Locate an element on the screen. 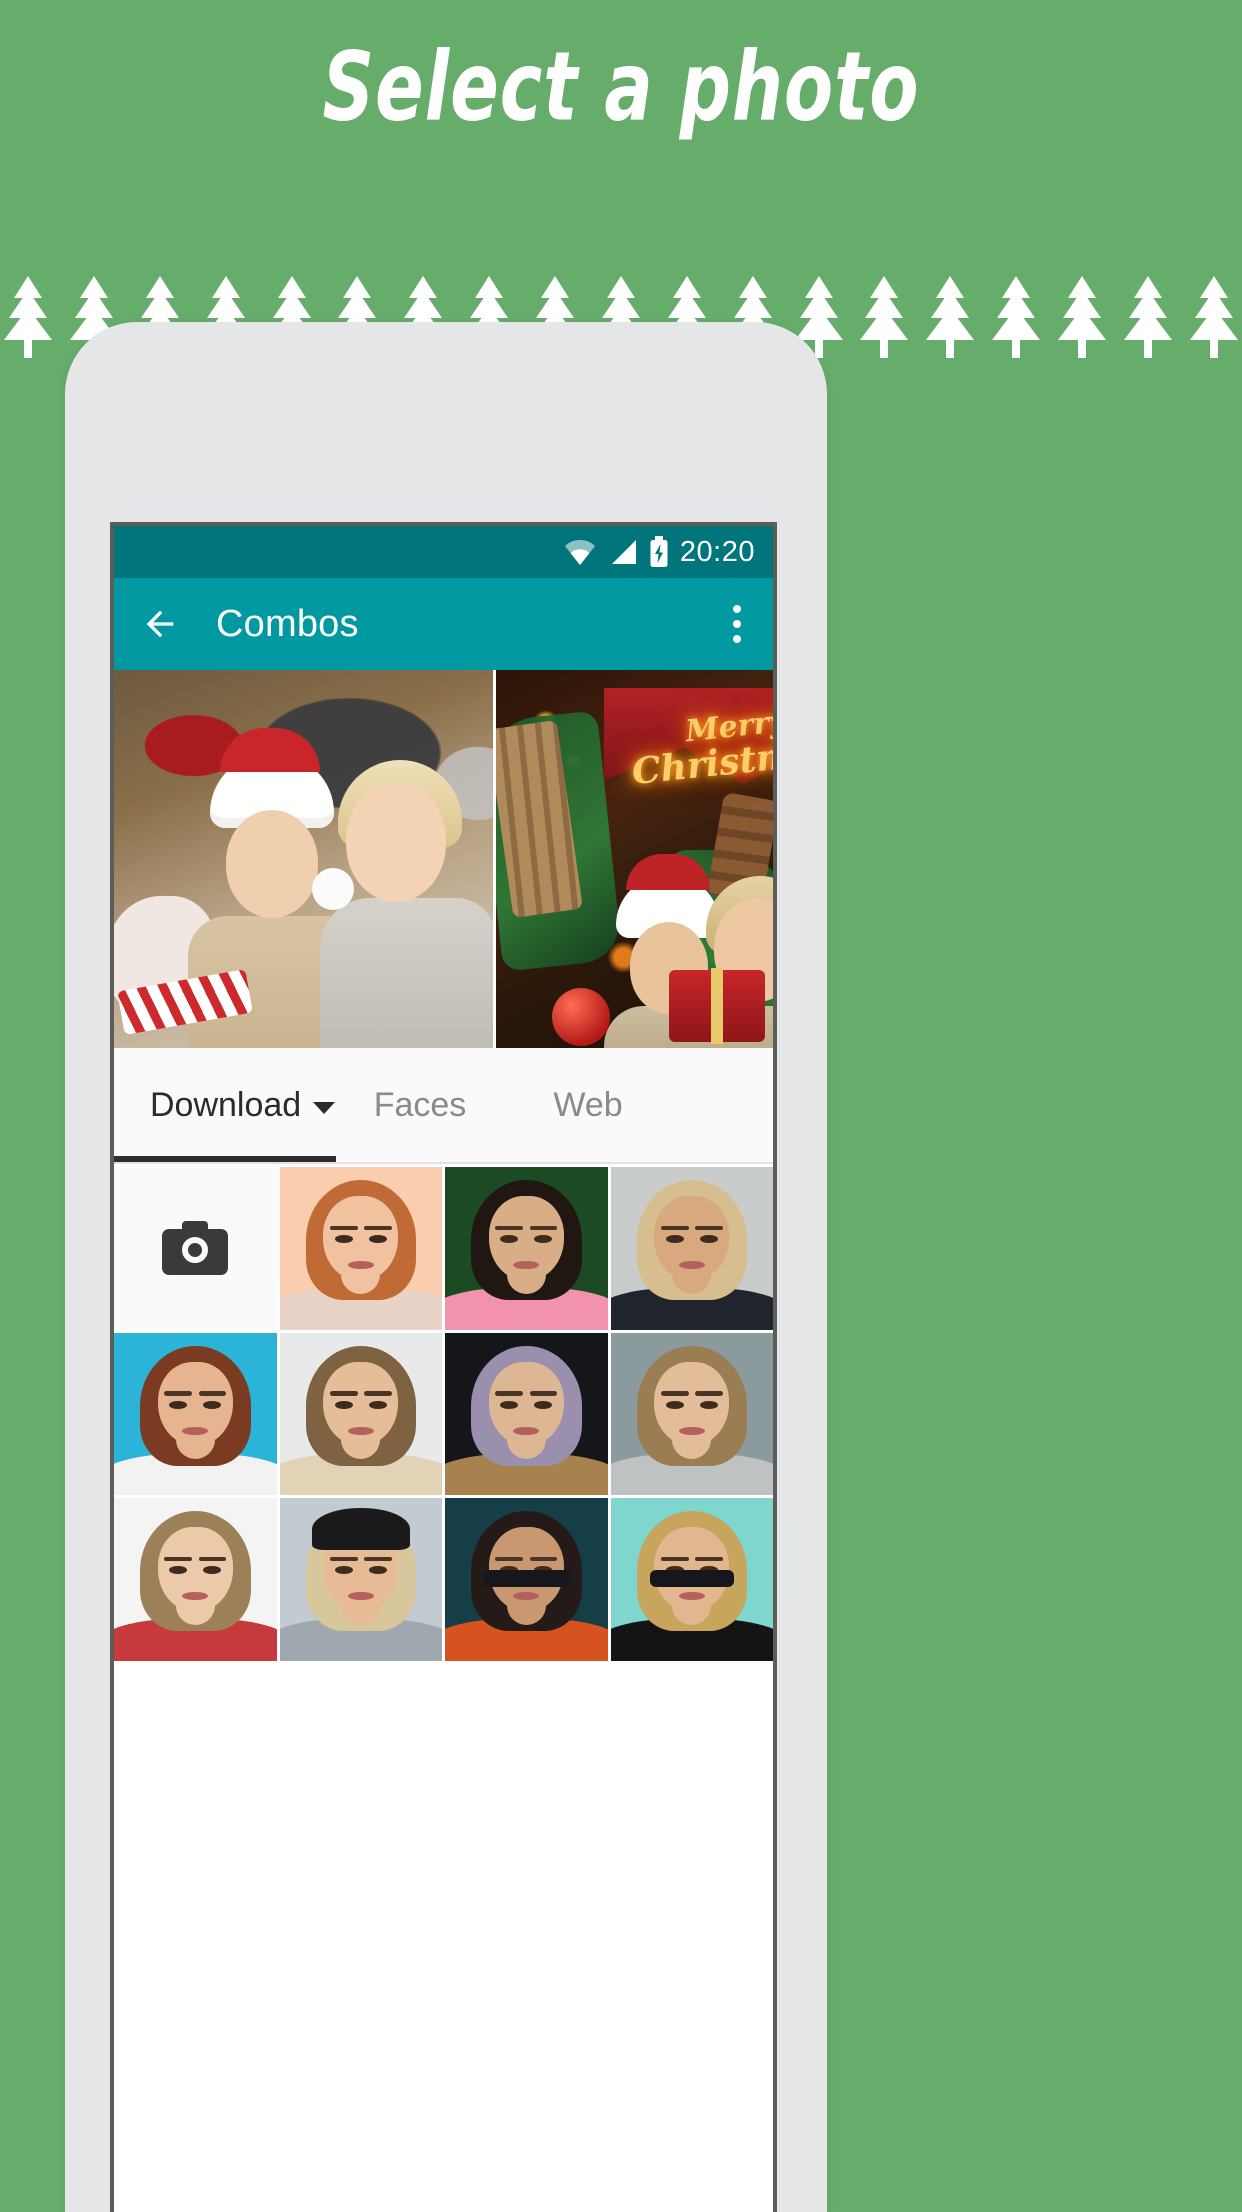 This screenshot has height=2212, width=1242. app-bar: Combos is located at coordinates (443, 624).